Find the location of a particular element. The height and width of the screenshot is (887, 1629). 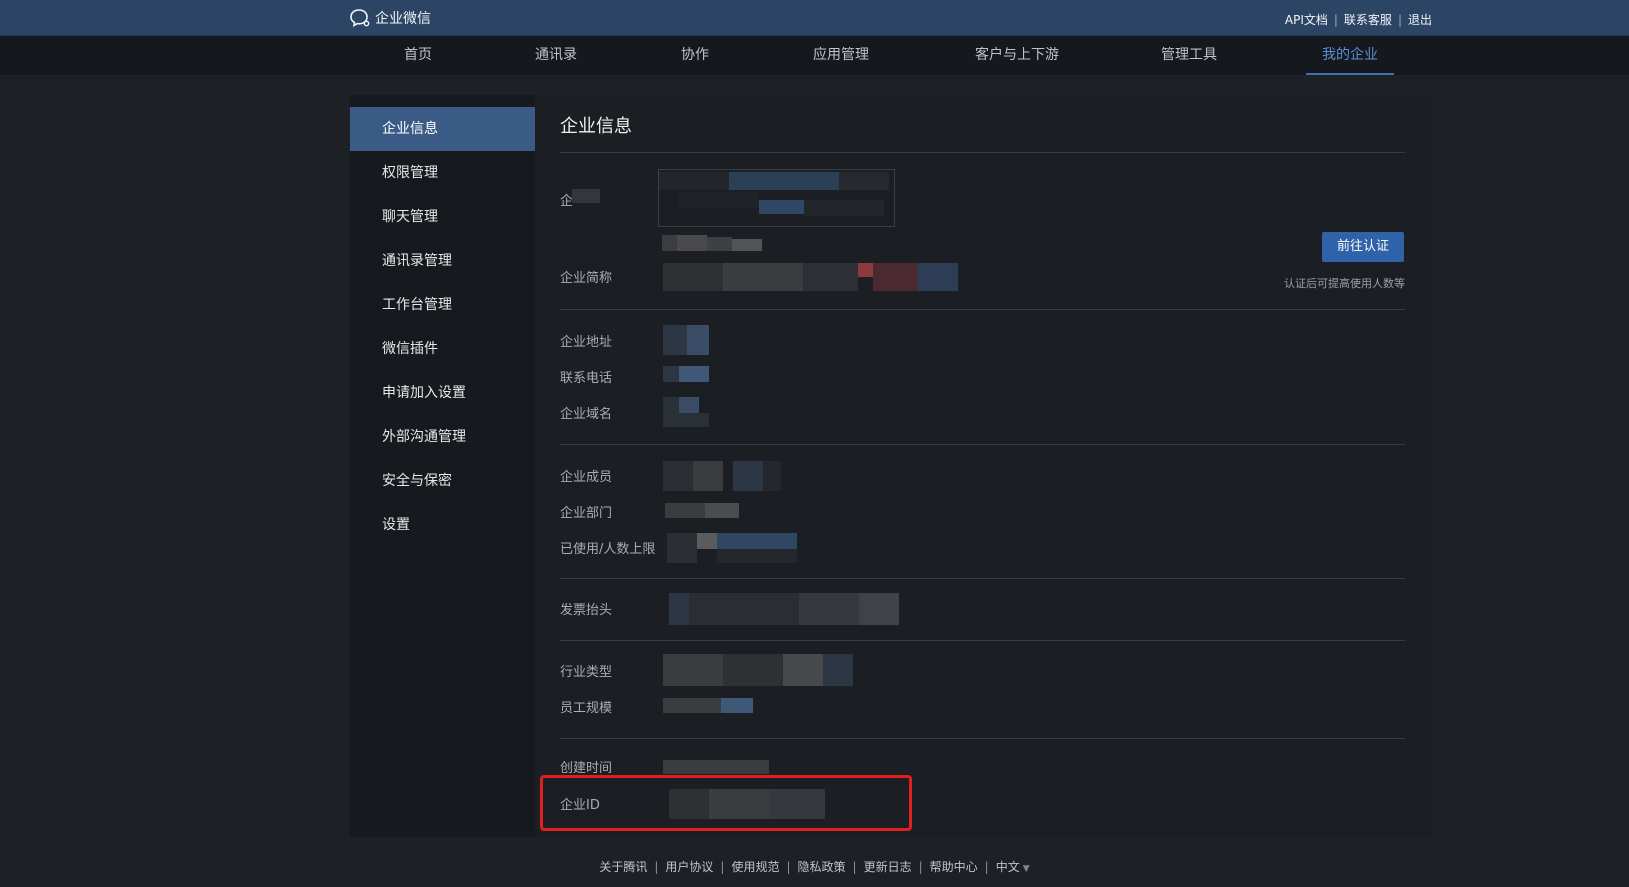

sidebar-item-enterprise-info: 企业信息 is located at coordinates (442, 129).